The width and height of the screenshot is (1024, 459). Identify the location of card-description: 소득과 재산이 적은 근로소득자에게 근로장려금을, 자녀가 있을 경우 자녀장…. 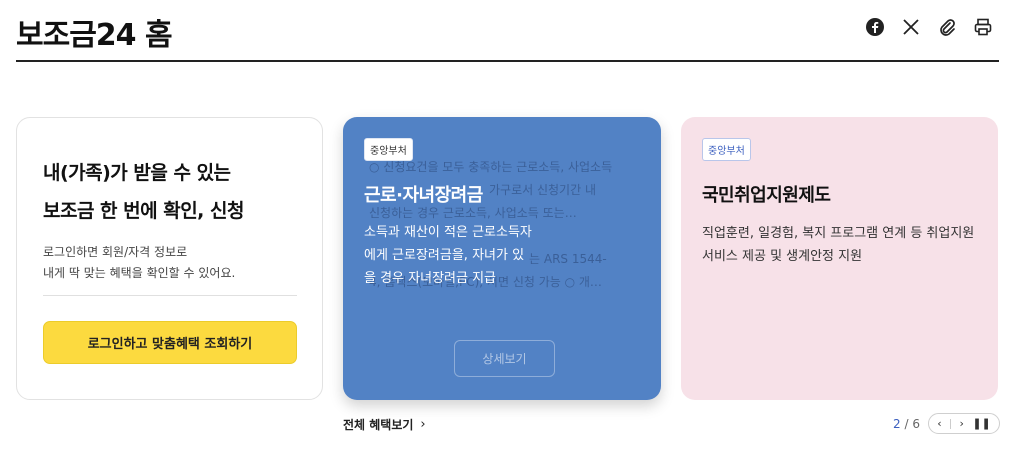
(448, 255).